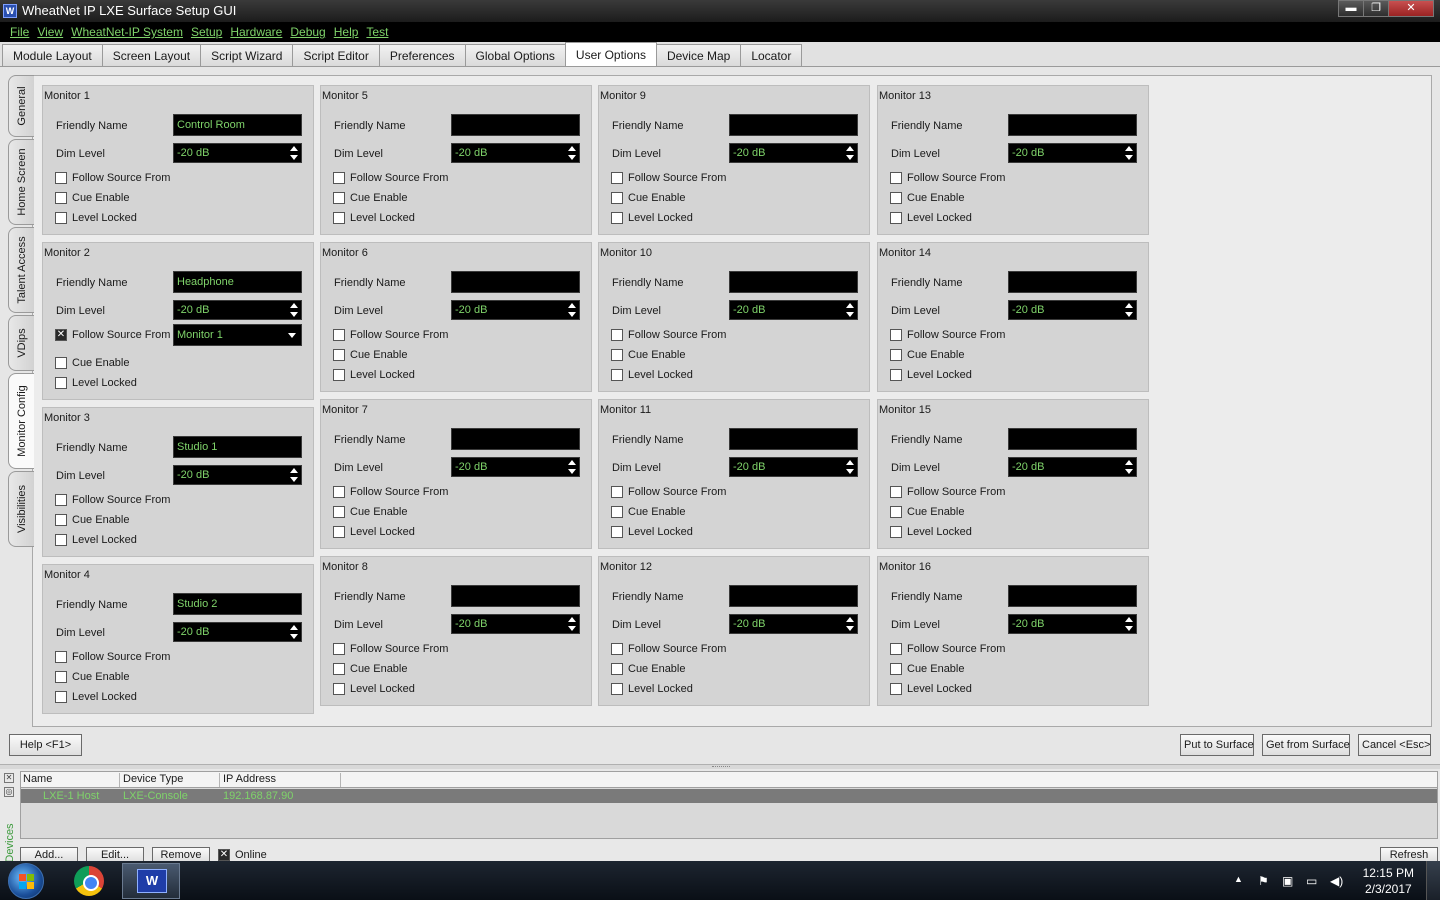  What do you see at coordinates (610, 54) in the screenshot?
I see `tab-user-options: User Options` at bounding box center [610, 54].